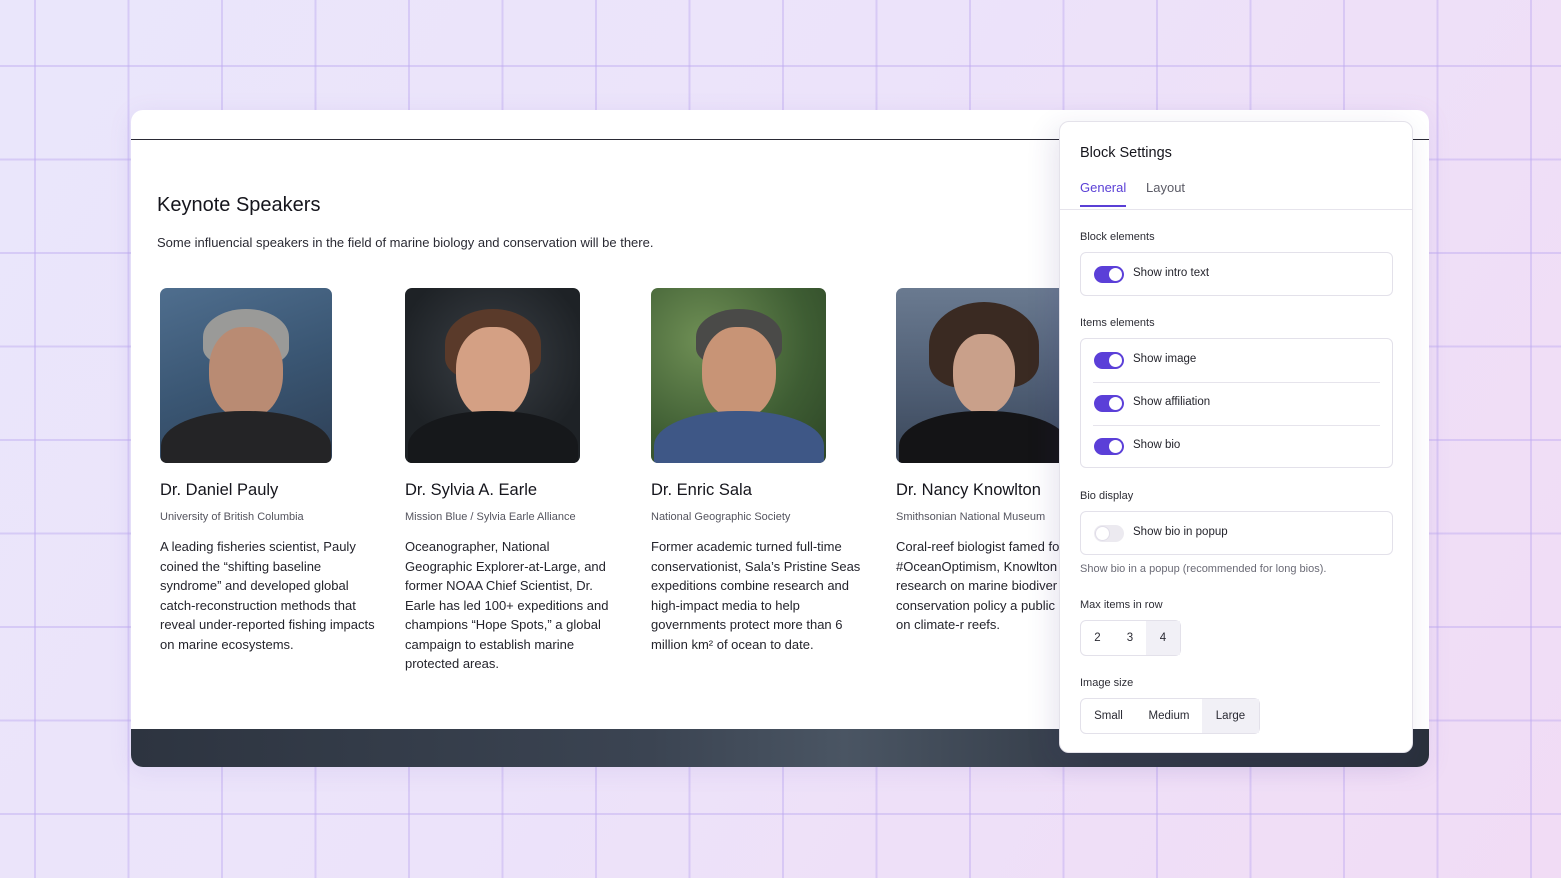  Describe the element at coordinates (1109, 274) in the screenshot. I see `show-intro-text-toggle` at that location.